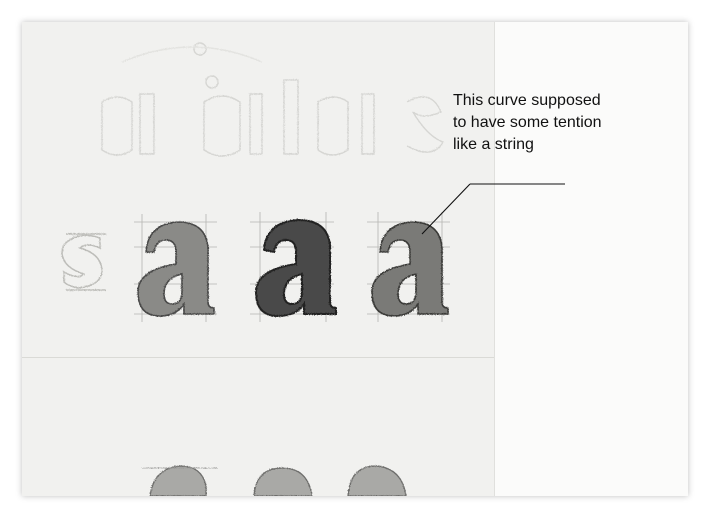  Describe the element at coordinates (273, 99) in the screenshot. I see `faint-word-sketch` at that location.